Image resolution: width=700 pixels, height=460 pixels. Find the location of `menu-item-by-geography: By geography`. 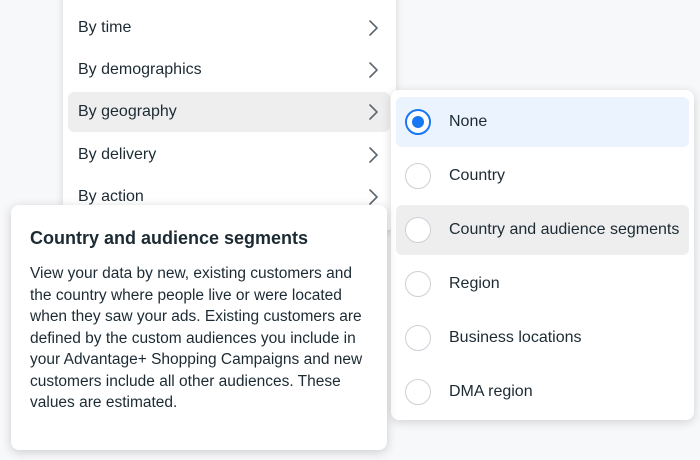

menu-item-by-geography: By geography is located at coordinates (229, 112).